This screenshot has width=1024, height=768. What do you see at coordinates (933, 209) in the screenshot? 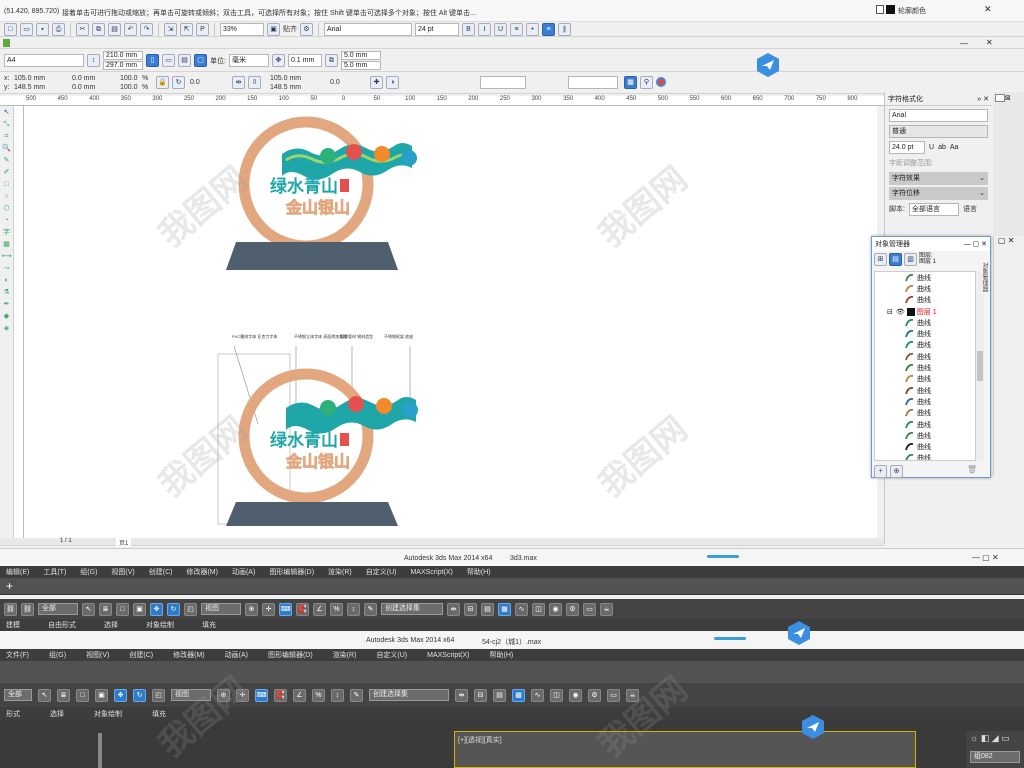
I see `script-select: 全部语言` at bounding box center [933, 209].